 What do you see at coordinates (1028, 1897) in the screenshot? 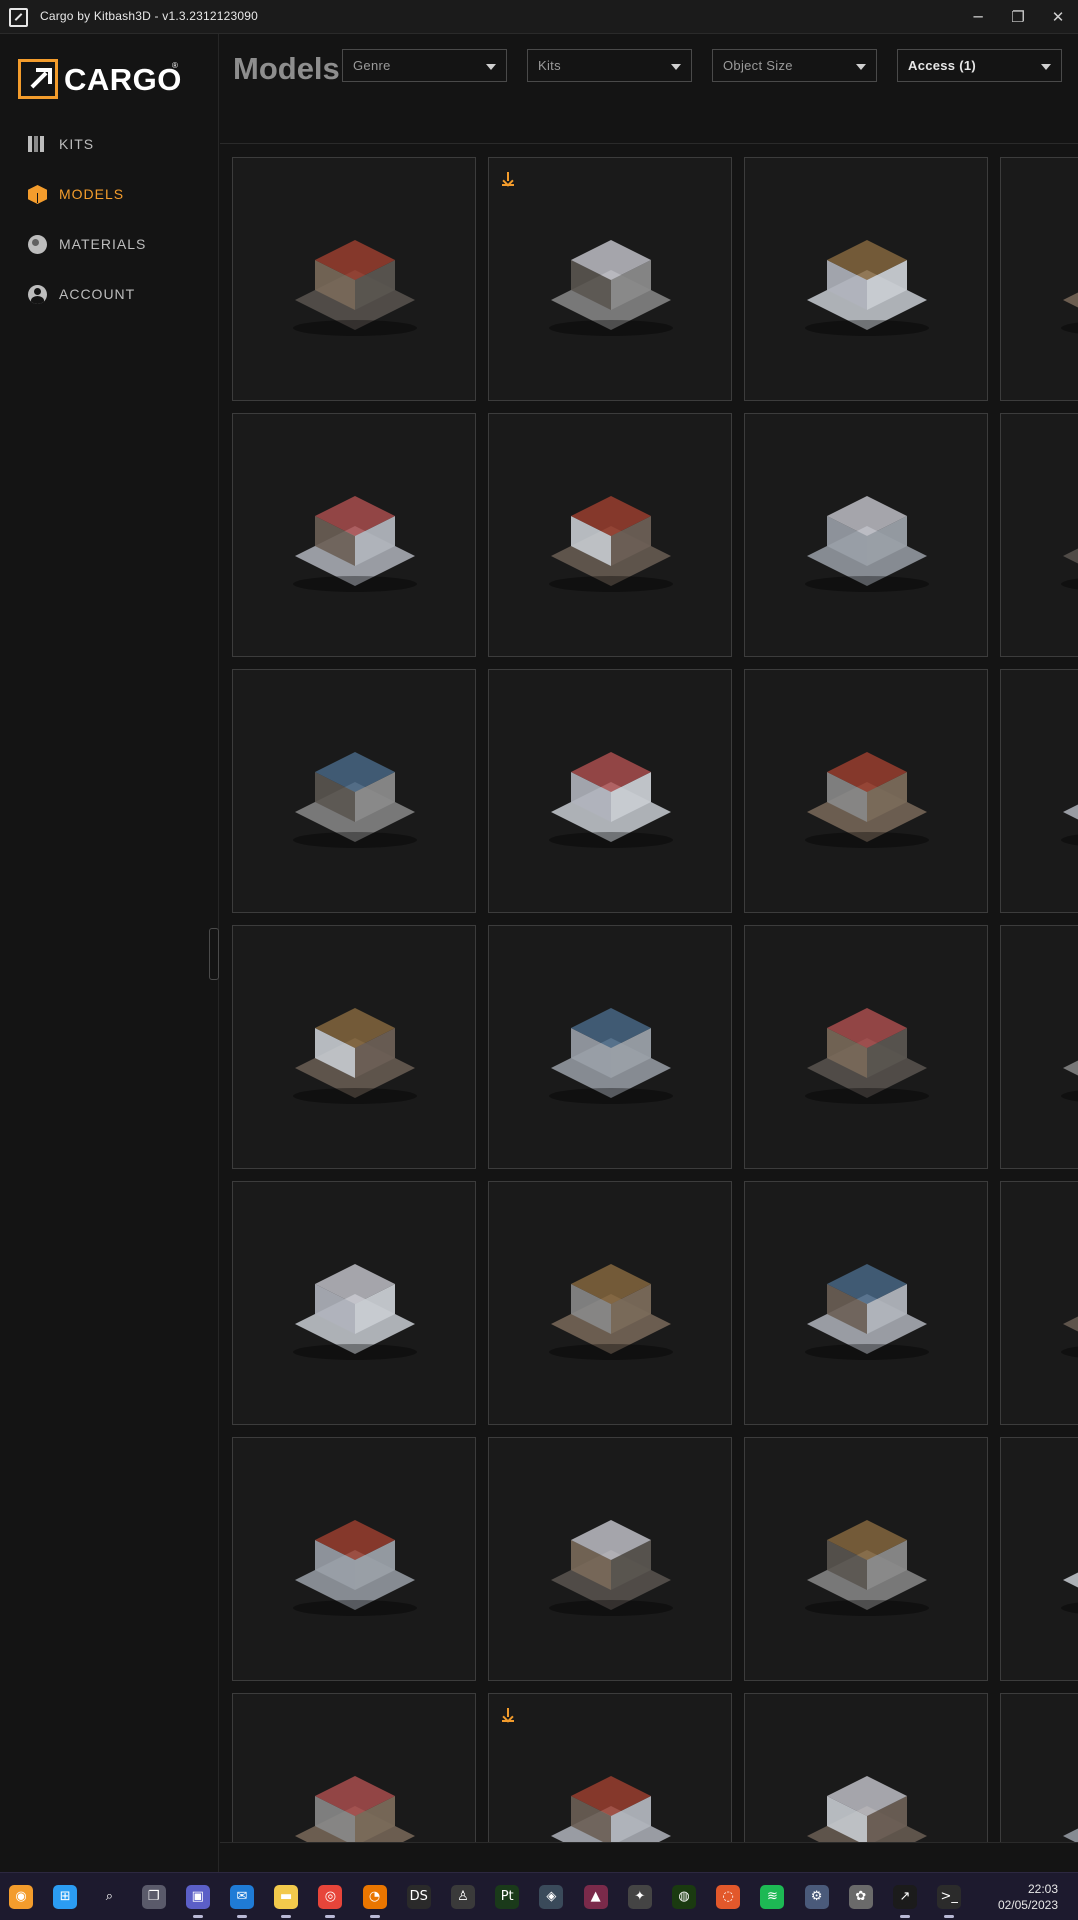
I see `system-clock: 22:03 02/05/2023` at bounding box center [1028, 1897].